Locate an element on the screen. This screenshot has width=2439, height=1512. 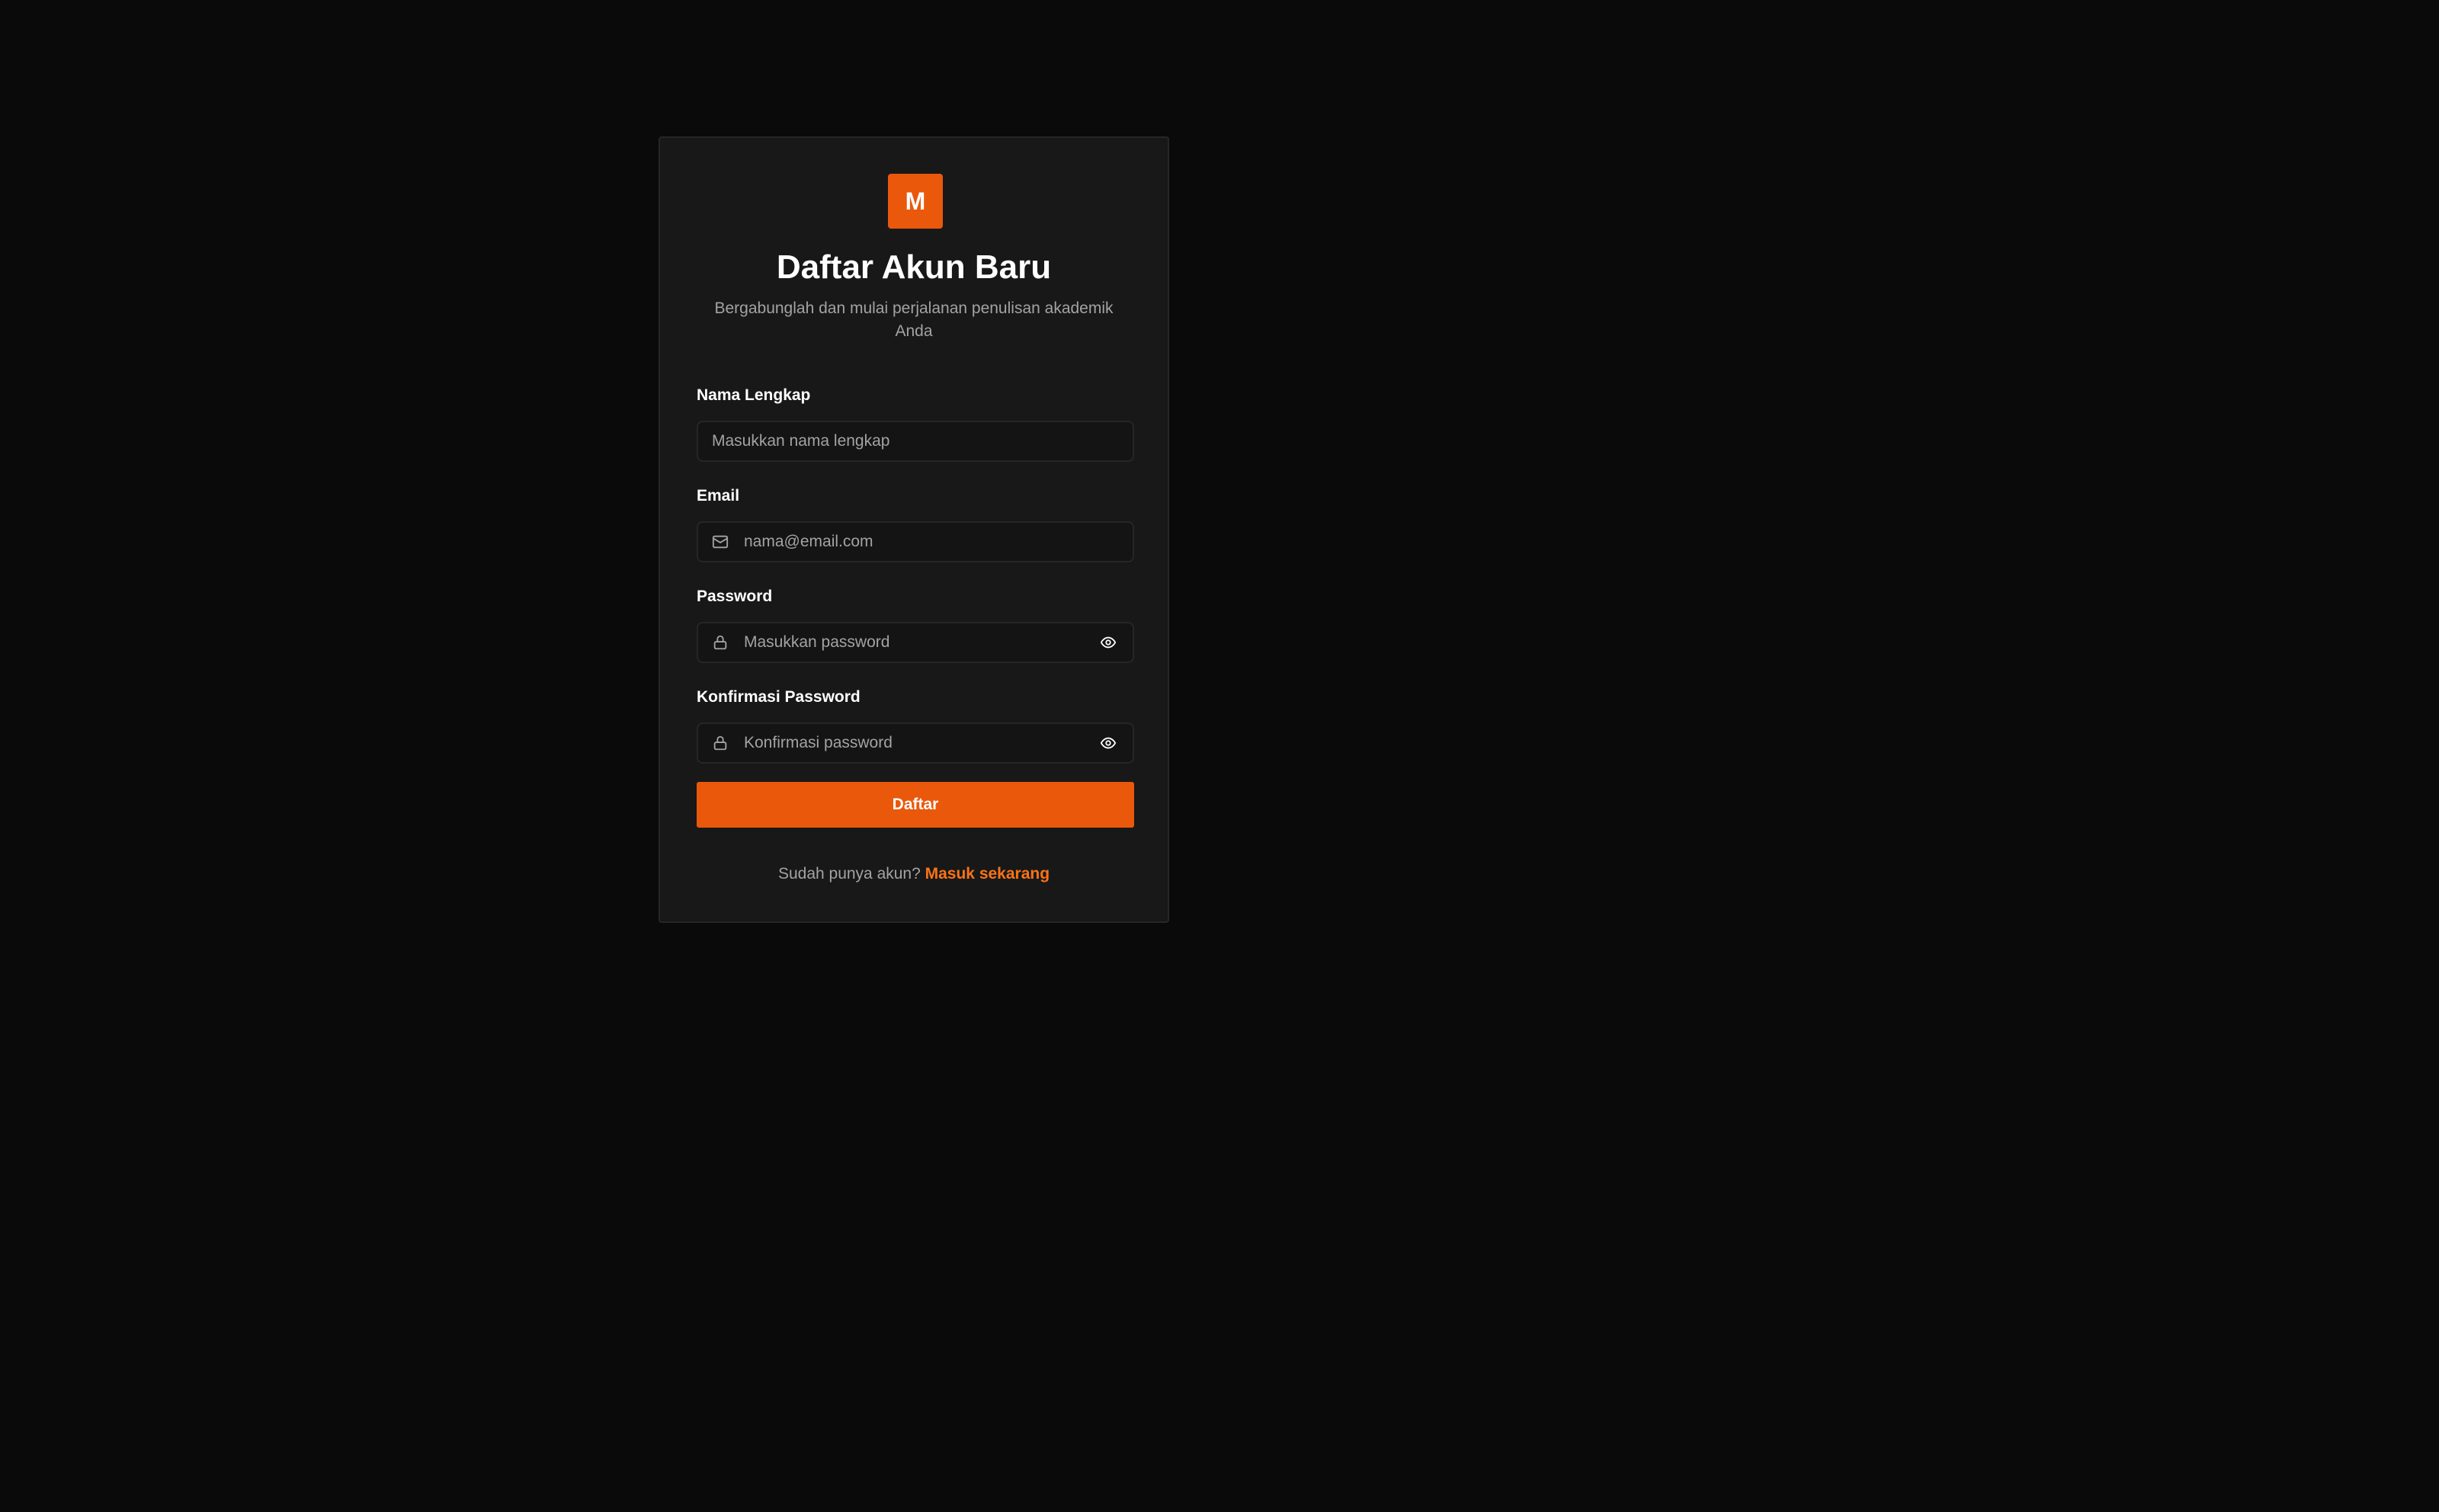
confirm-password-label: Konfirmasi Password is located at coordinates (779, 697).